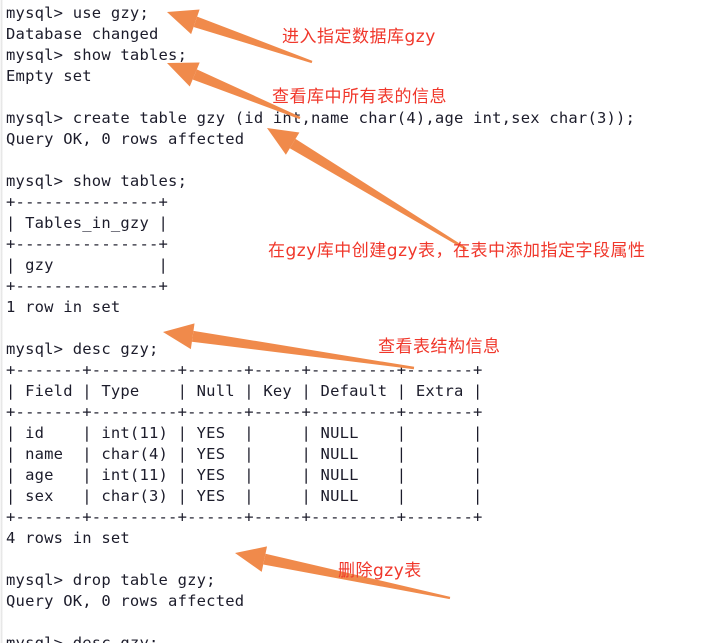 This screenshot has height=643, width=723. Describe the element at coordinates (68, 538) in the screenshot. I see `terminal-line: 4 rows in set` at that location.